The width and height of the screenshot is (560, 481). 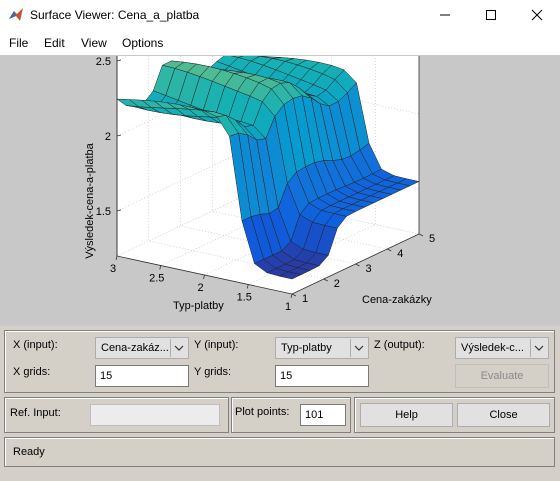 What do you see at coordinates (94, 43) in the screenshot?
I see `menu-view: View` at bounding box center [94, 43].